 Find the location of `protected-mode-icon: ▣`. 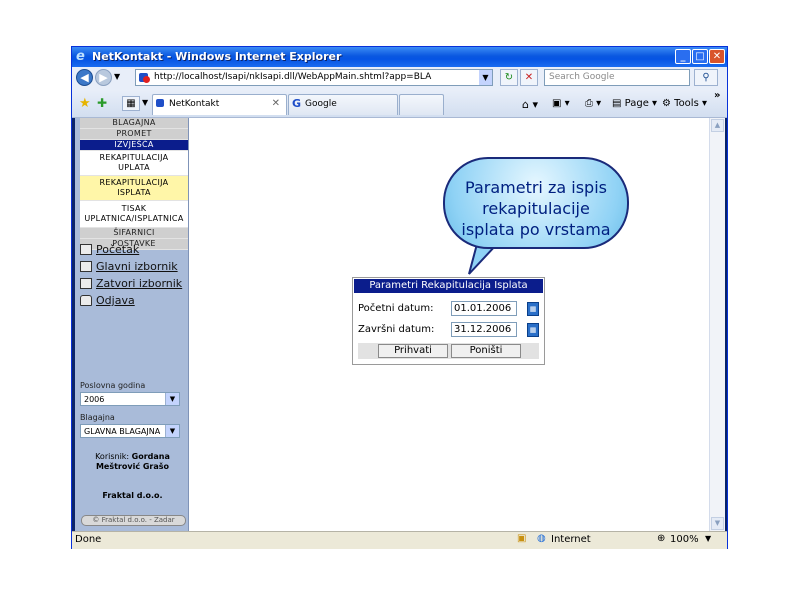

protected-mode-icon: ▣ is located at coordinates (522, 538).